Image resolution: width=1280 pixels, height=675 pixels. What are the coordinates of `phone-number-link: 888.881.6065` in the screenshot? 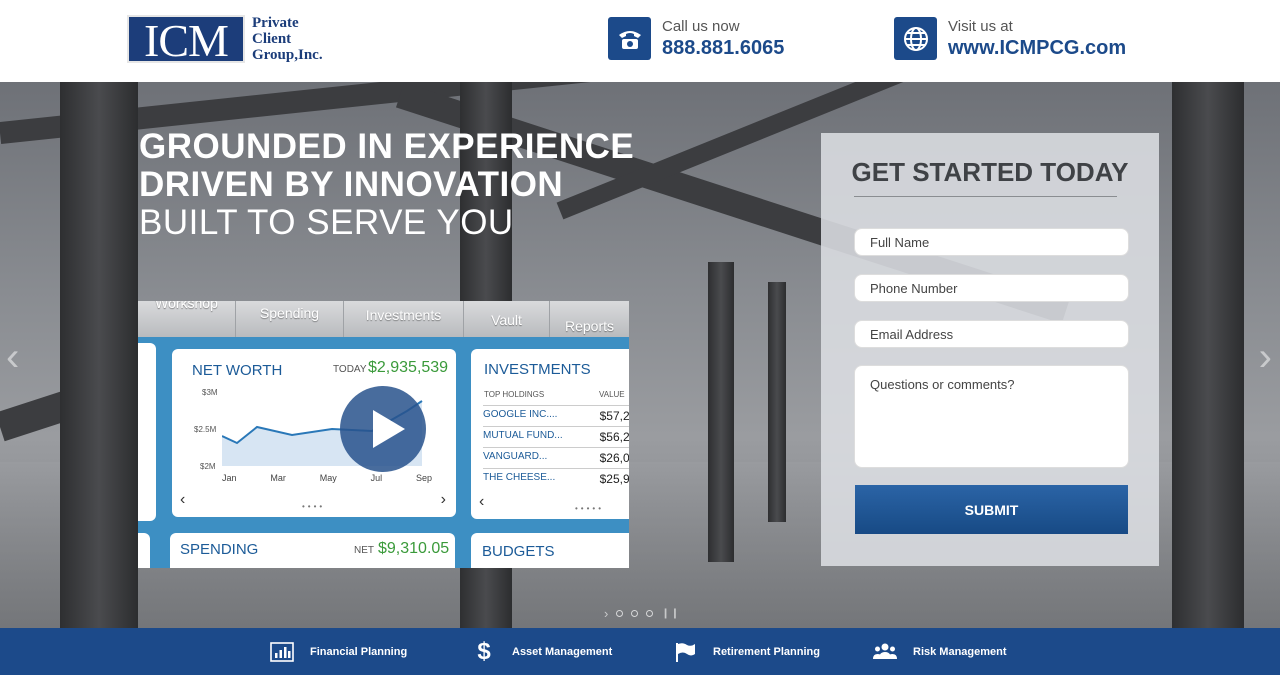 It's located at (723, 48).